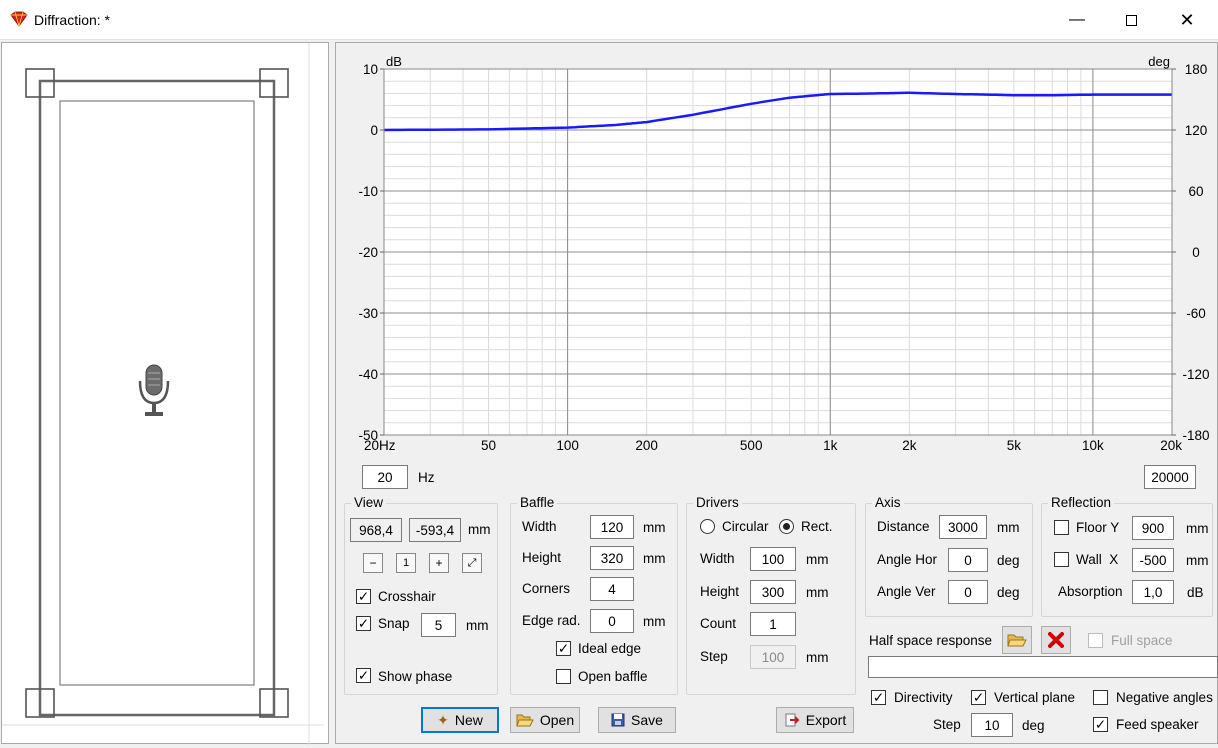 The height and width of the screenshot is (748, 1218). What do you see at coordinates (609, 20) in the screenshot?
I see `title-bar: Diffraction: * — ✕` at bounding box center [609, 20].